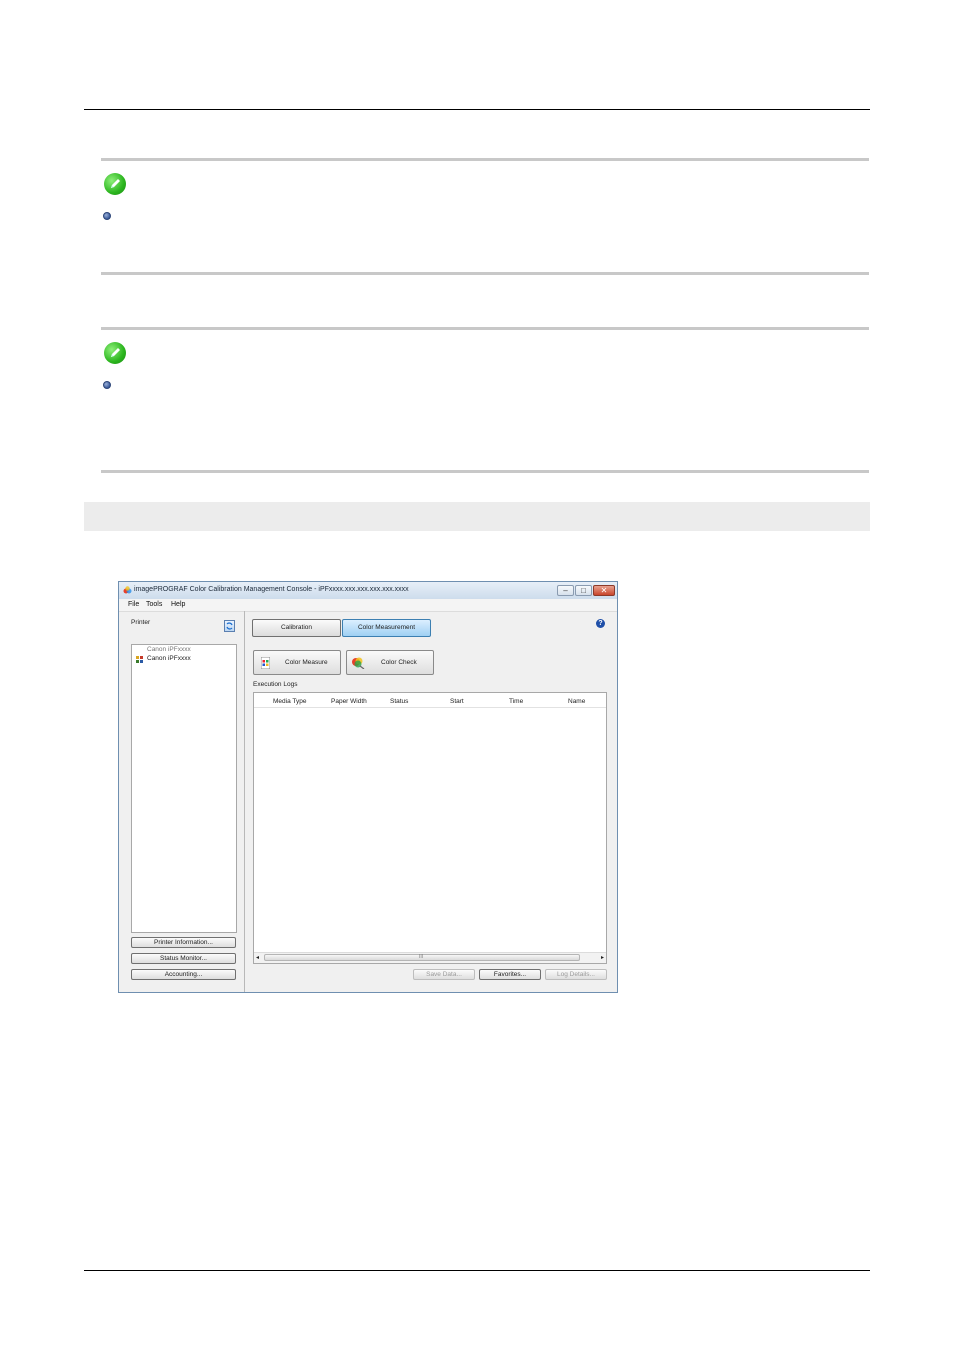 The width and height of the screenshot is (955, 1350). I want to click on column-paper-width: Paper Width, so click(349, 701).